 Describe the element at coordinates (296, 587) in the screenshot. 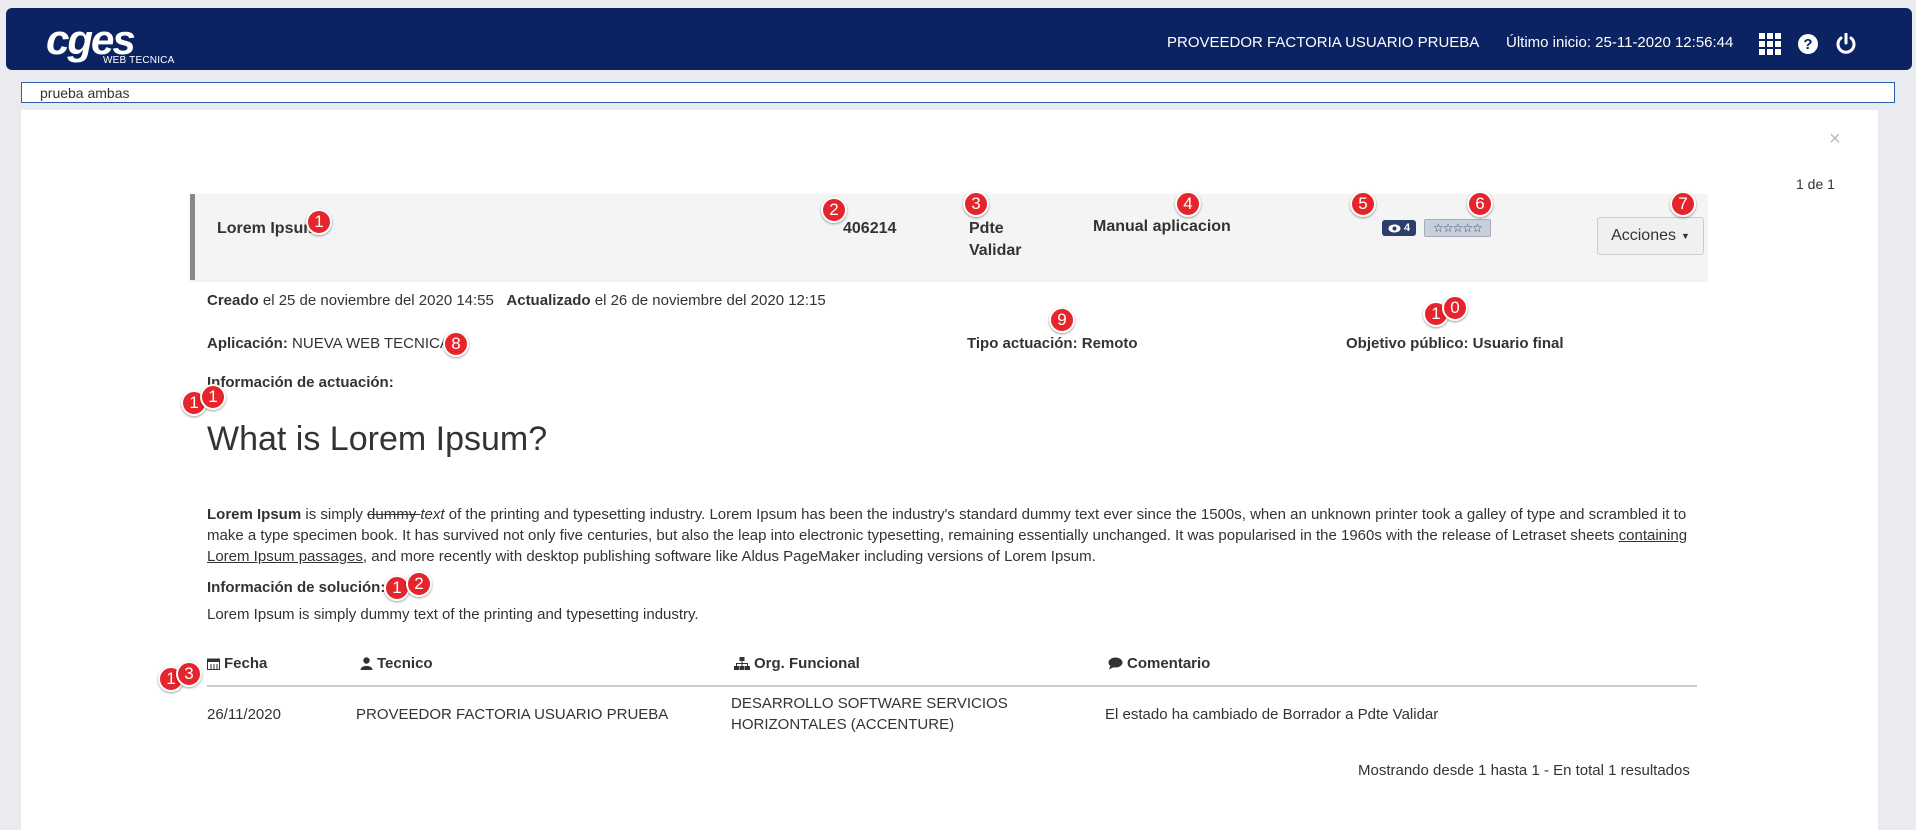

I see `solucion-heading: Información de solución:` at that location.